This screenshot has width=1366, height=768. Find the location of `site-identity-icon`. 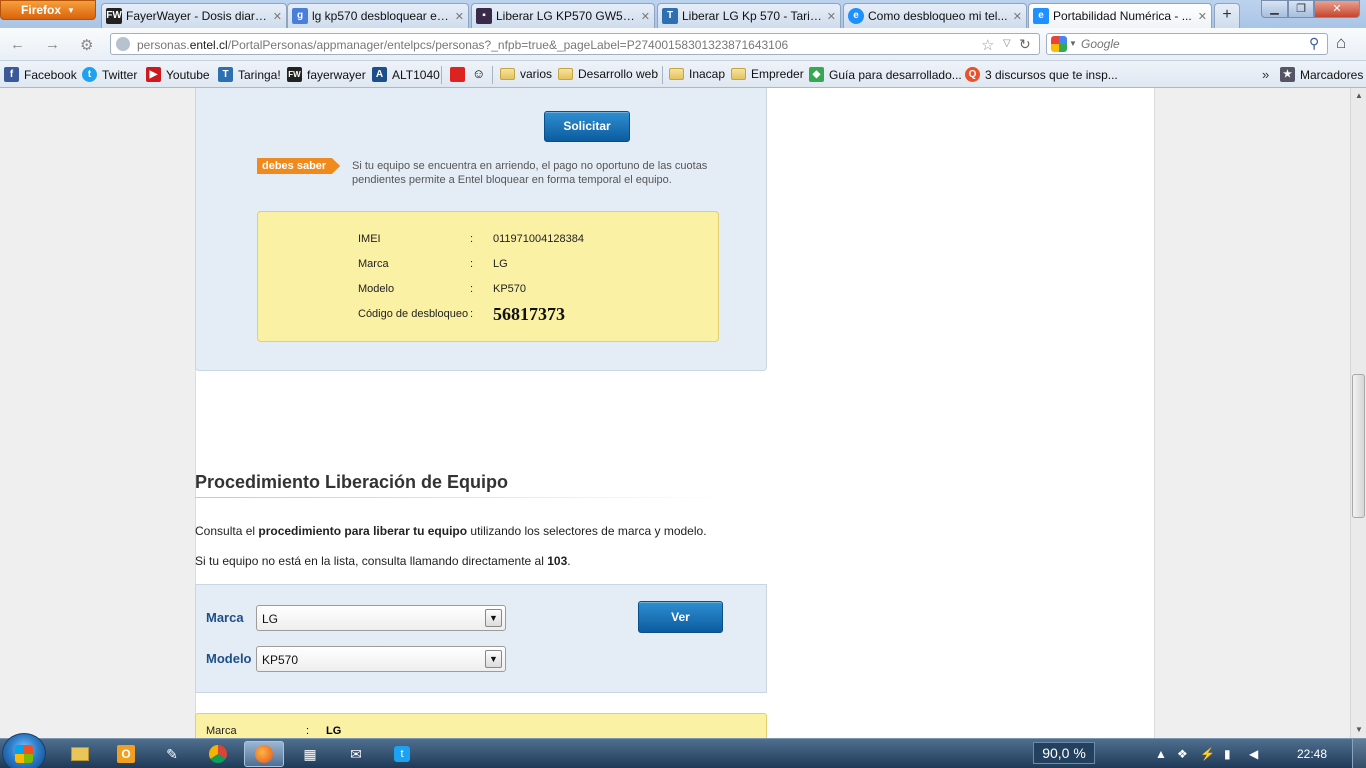

site-identity-icon is located at coordinates (123, 44).